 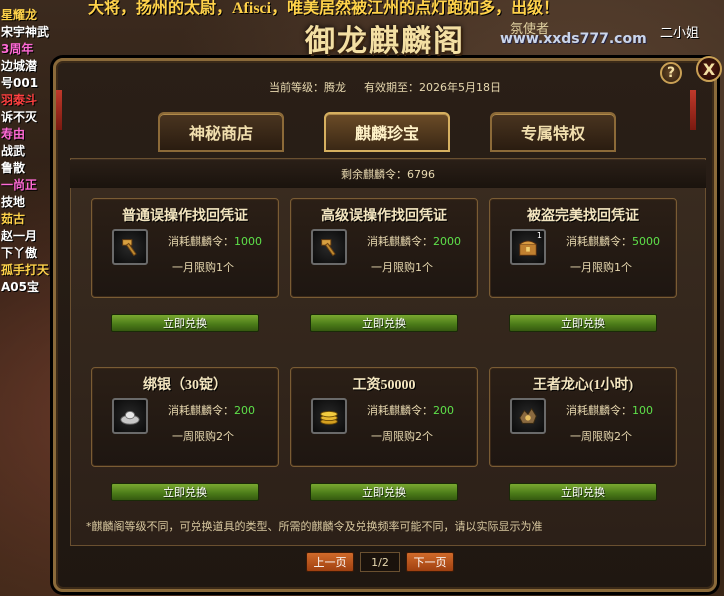 I want to click on chat-line: A05宝, so click(x=20, y=287).